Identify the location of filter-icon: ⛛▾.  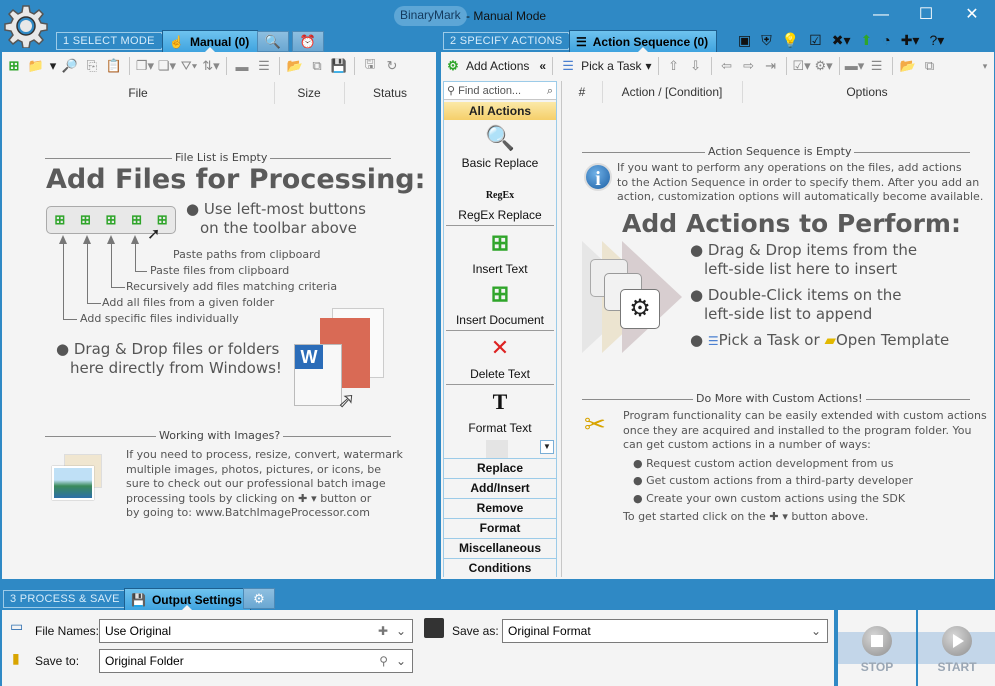
(189, 66).